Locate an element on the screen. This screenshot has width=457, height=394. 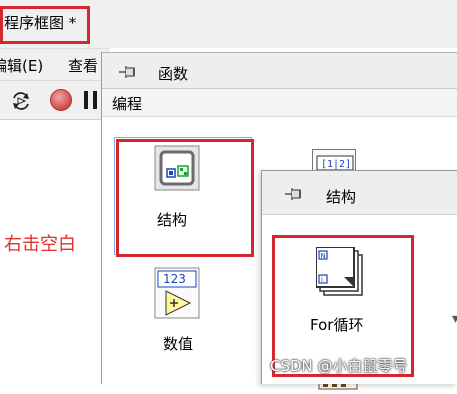
numeric-icon: 123 is located at coordinates (177, 293).